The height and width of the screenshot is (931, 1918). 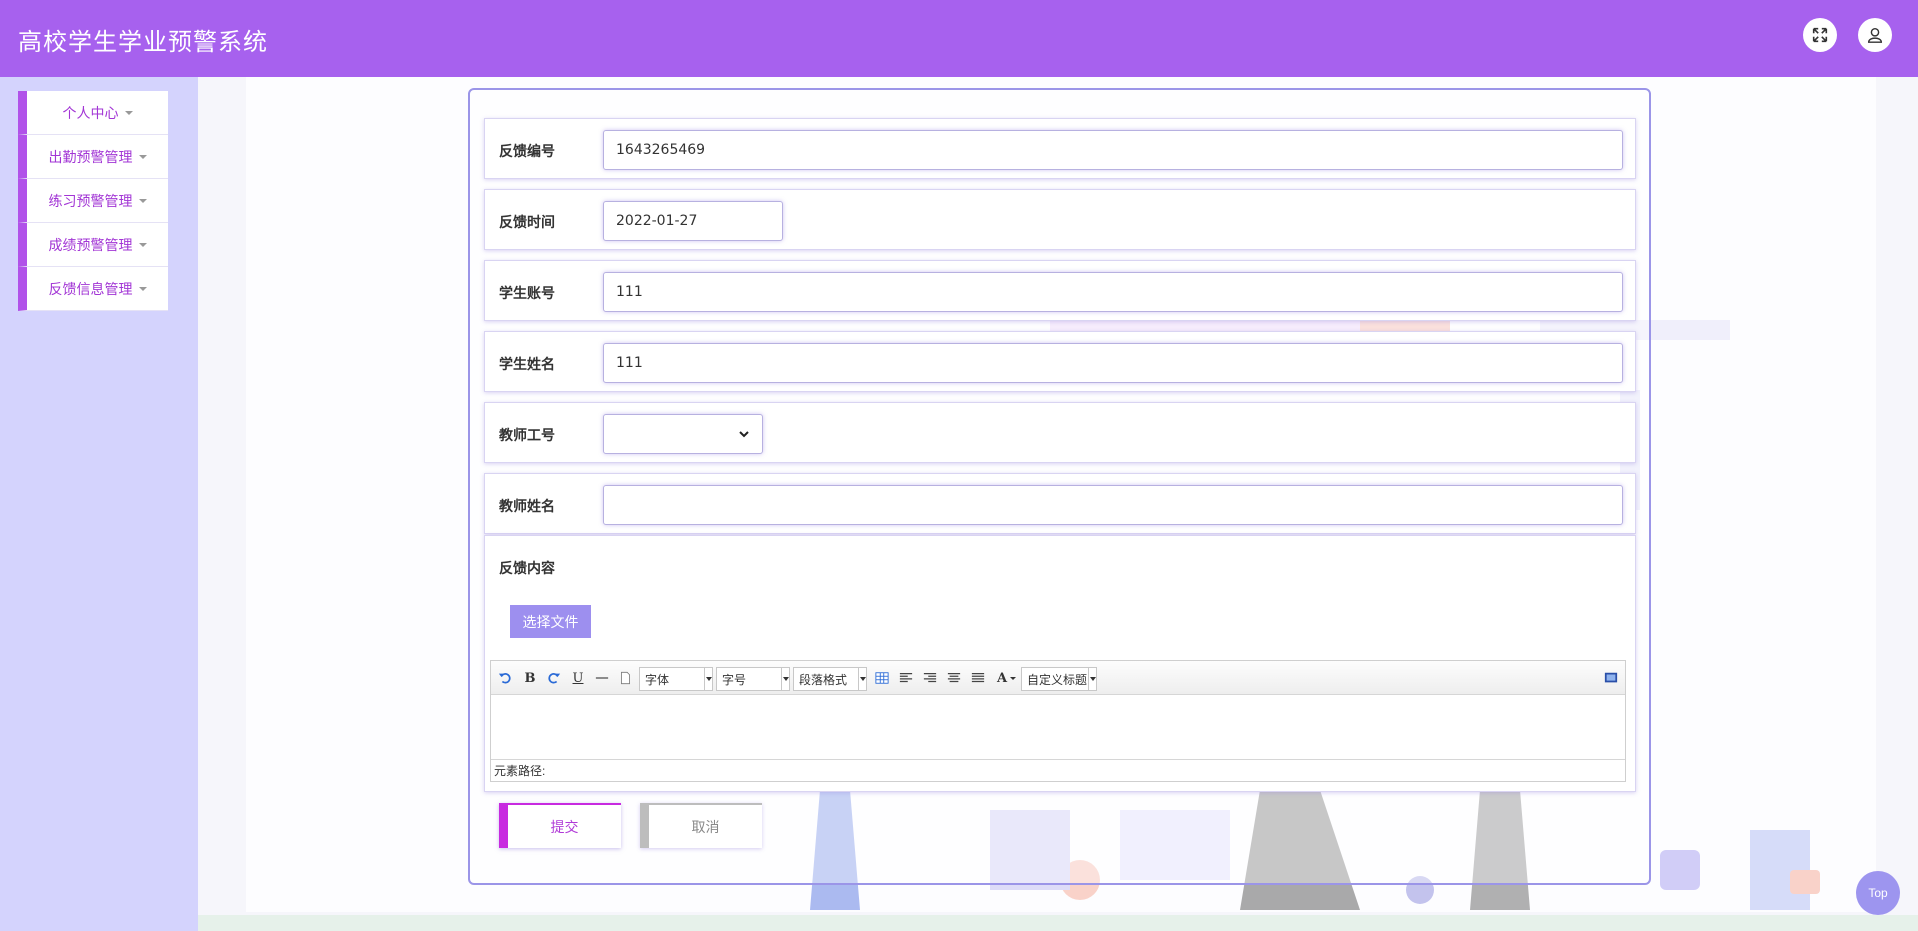 What do you see at coordinates (683, 434) in the screenshot?
I see `teacher-no-select` at bounding box center [683, 434].